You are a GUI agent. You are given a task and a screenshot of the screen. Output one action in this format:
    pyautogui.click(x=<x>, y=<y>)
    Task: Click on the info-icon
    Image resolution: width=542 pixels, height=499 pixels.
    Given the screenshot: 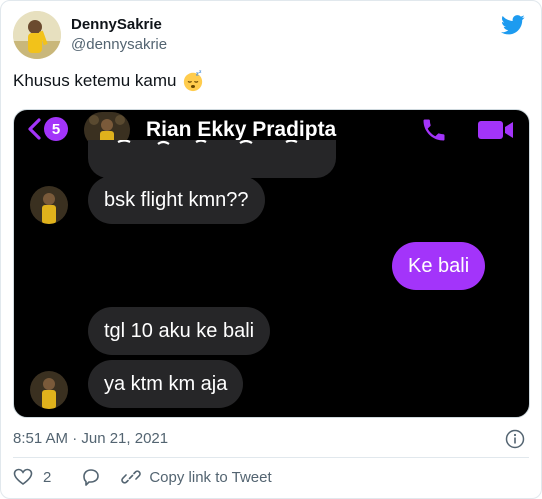 What is the action you would take?
    pyautogui.click(x=515, y=439)
    